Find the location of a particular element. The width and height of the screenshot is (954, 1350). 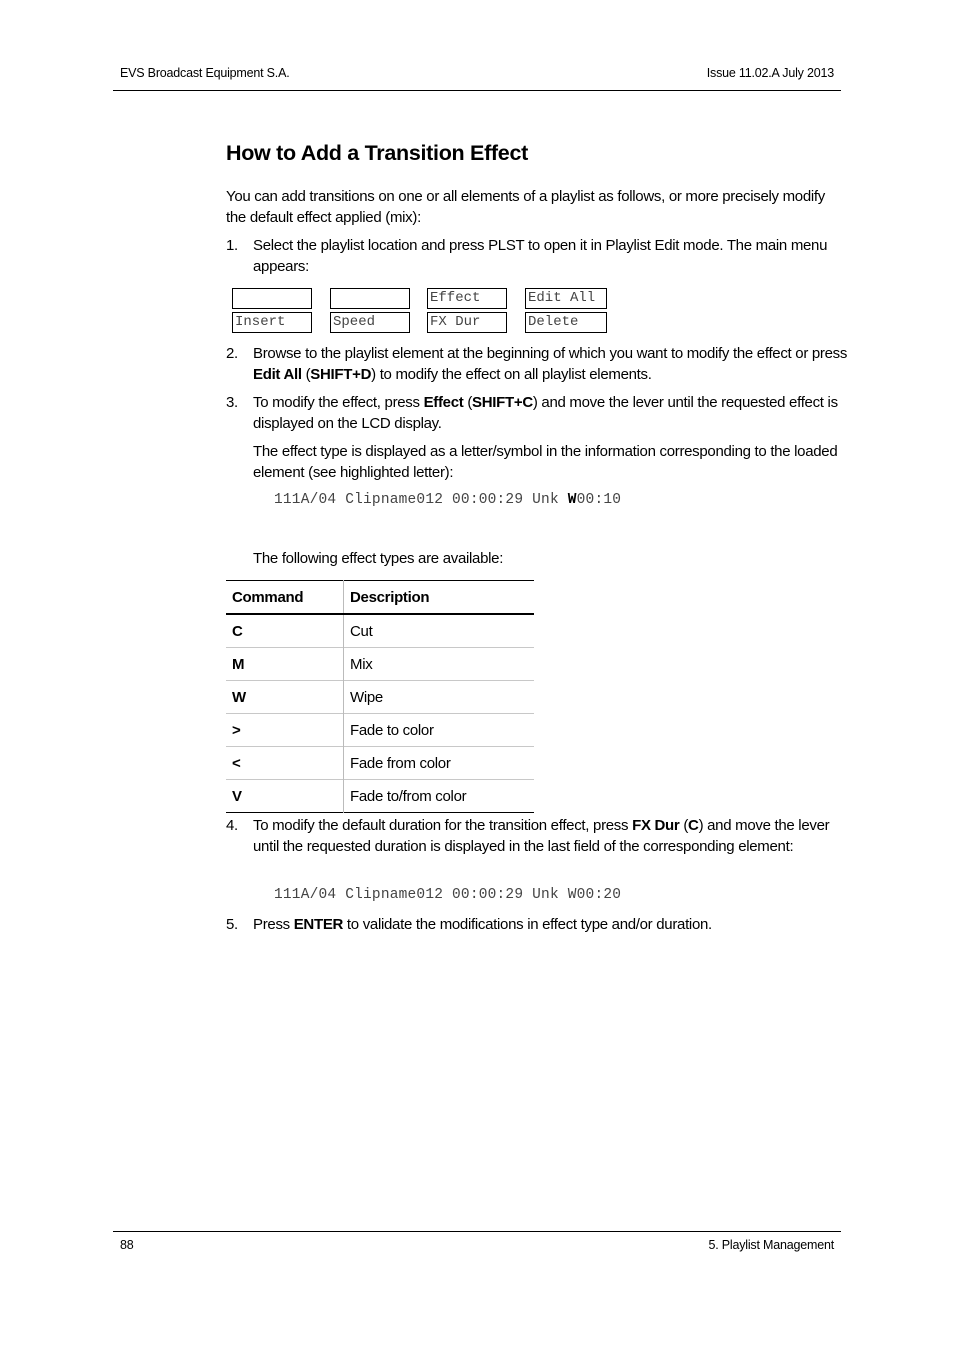

command-cell: C is located at coordinates (285, 631).